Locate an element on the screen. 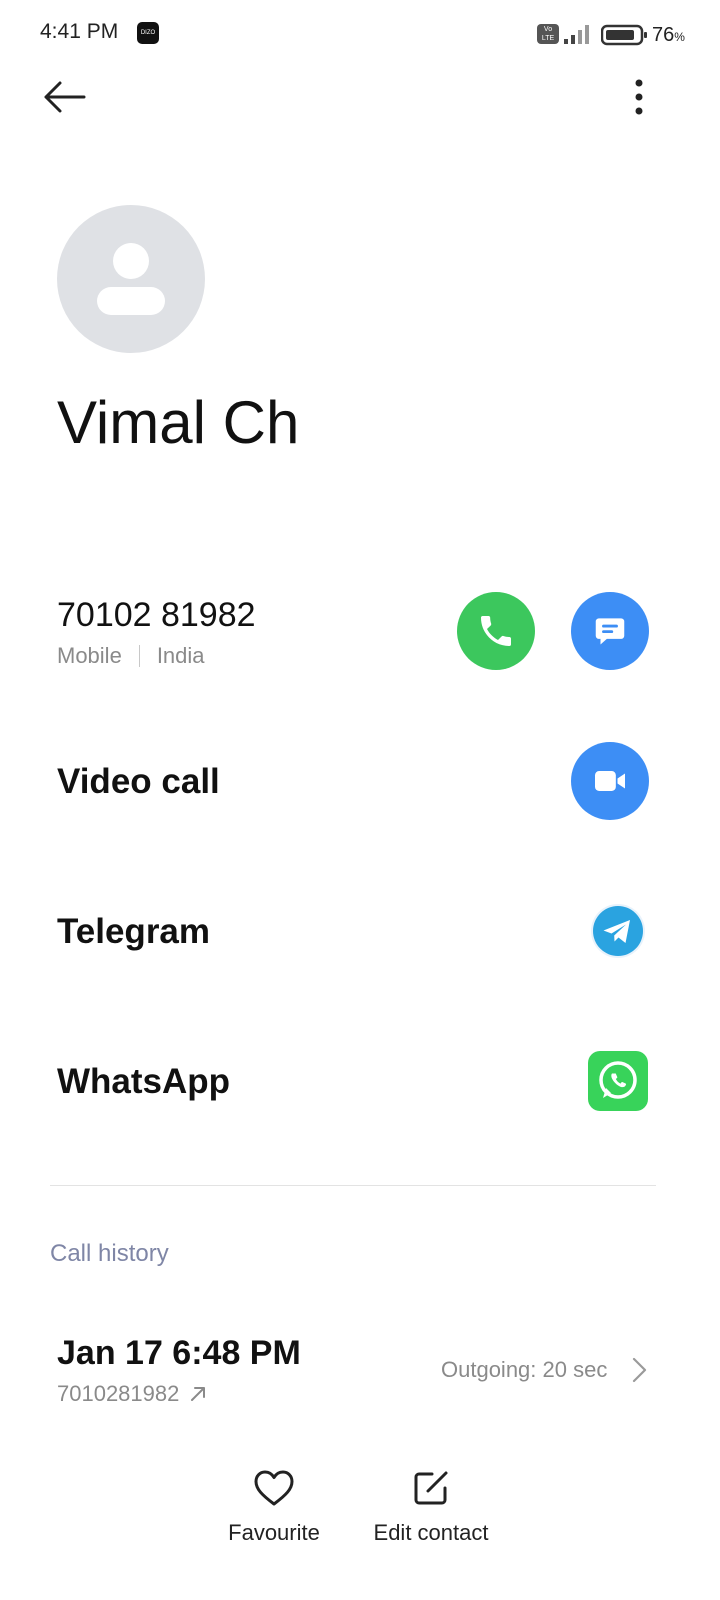 The height and width of the screenshot is (1600, 720). telegram-label: Telegram is located at coordinates (133, 932).